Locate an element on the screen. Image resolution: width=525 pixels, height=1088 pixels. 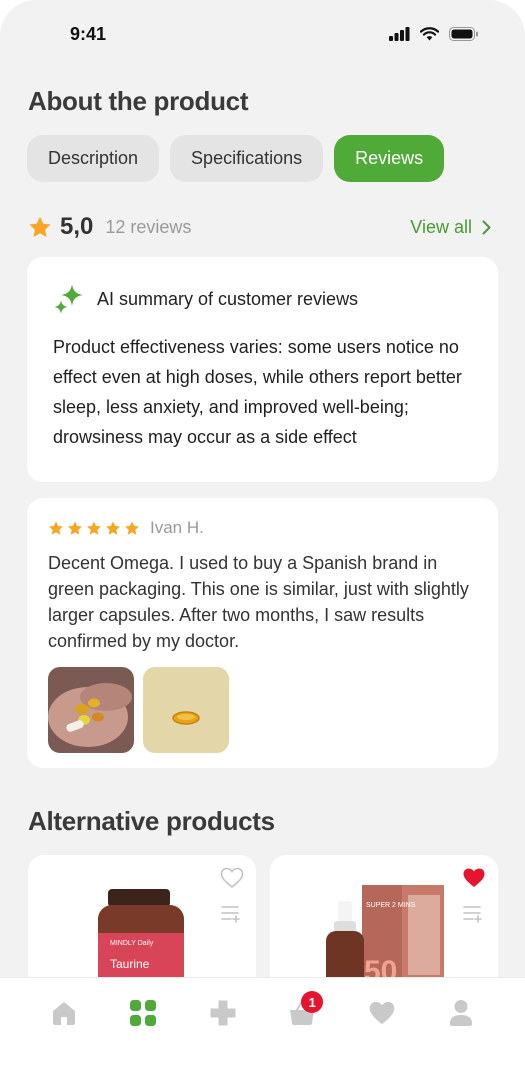
product-brand: SUPER 2 MINS is located at coordinates (391, 905).